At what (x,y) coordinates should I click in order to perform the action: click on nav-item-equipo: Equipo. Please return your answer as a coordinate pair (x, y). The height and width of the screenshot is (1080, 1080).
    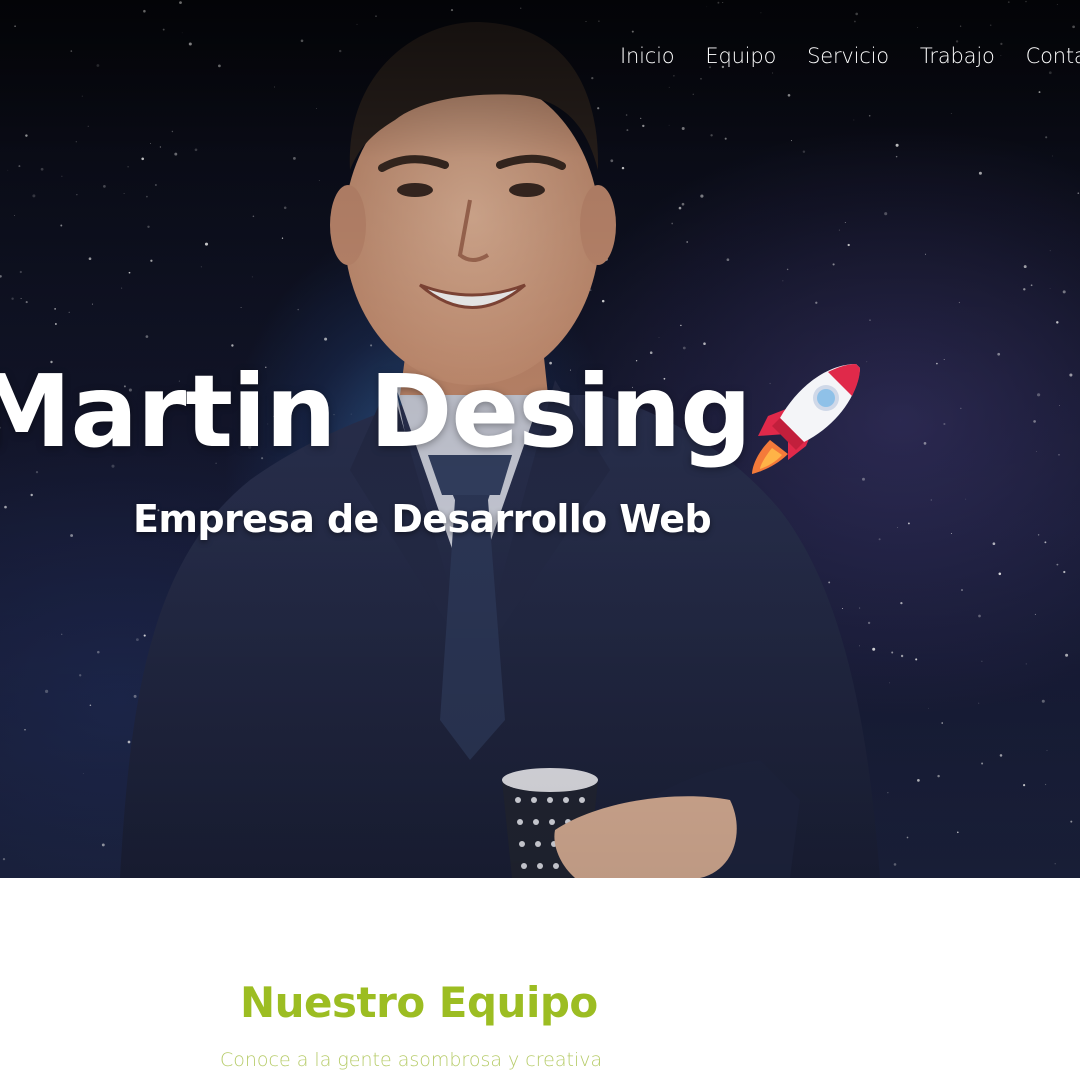
    Looking at the image, I should click on (740, 61).